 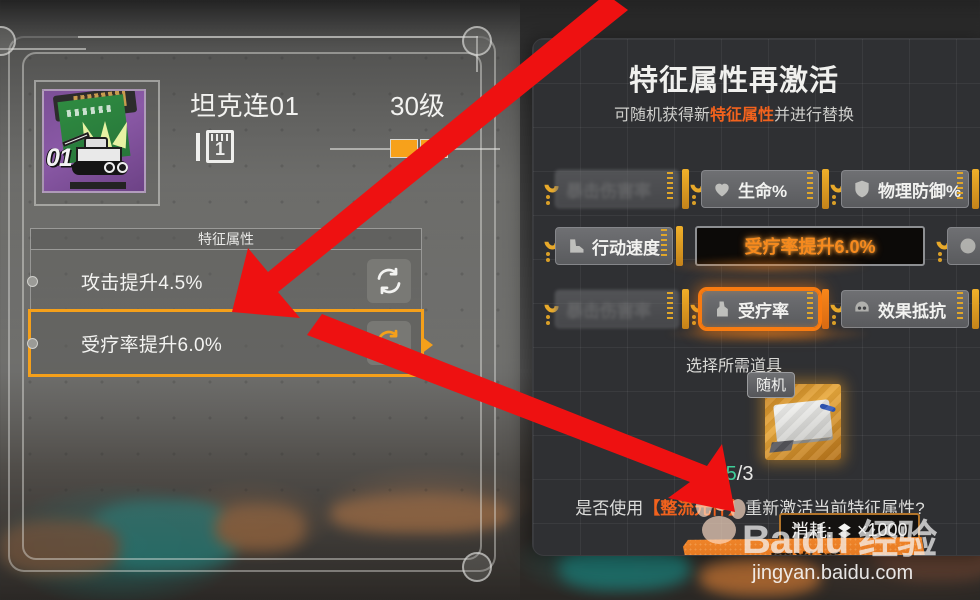 What do you see at coordinates (722, 309) in the screenshot?
I see `medic-icon` at bounding box center [722, 309].